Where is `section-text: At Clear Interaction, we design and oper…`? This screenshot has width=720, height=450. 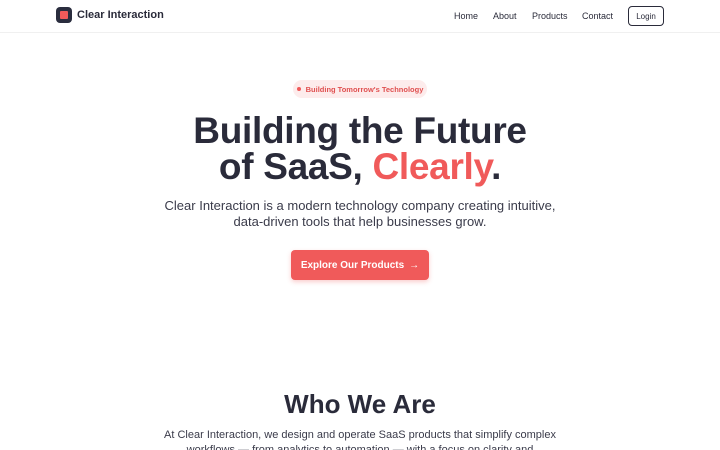 section-text: At Clear Interaction, we design and oper… is located at coordinates (360, 439).